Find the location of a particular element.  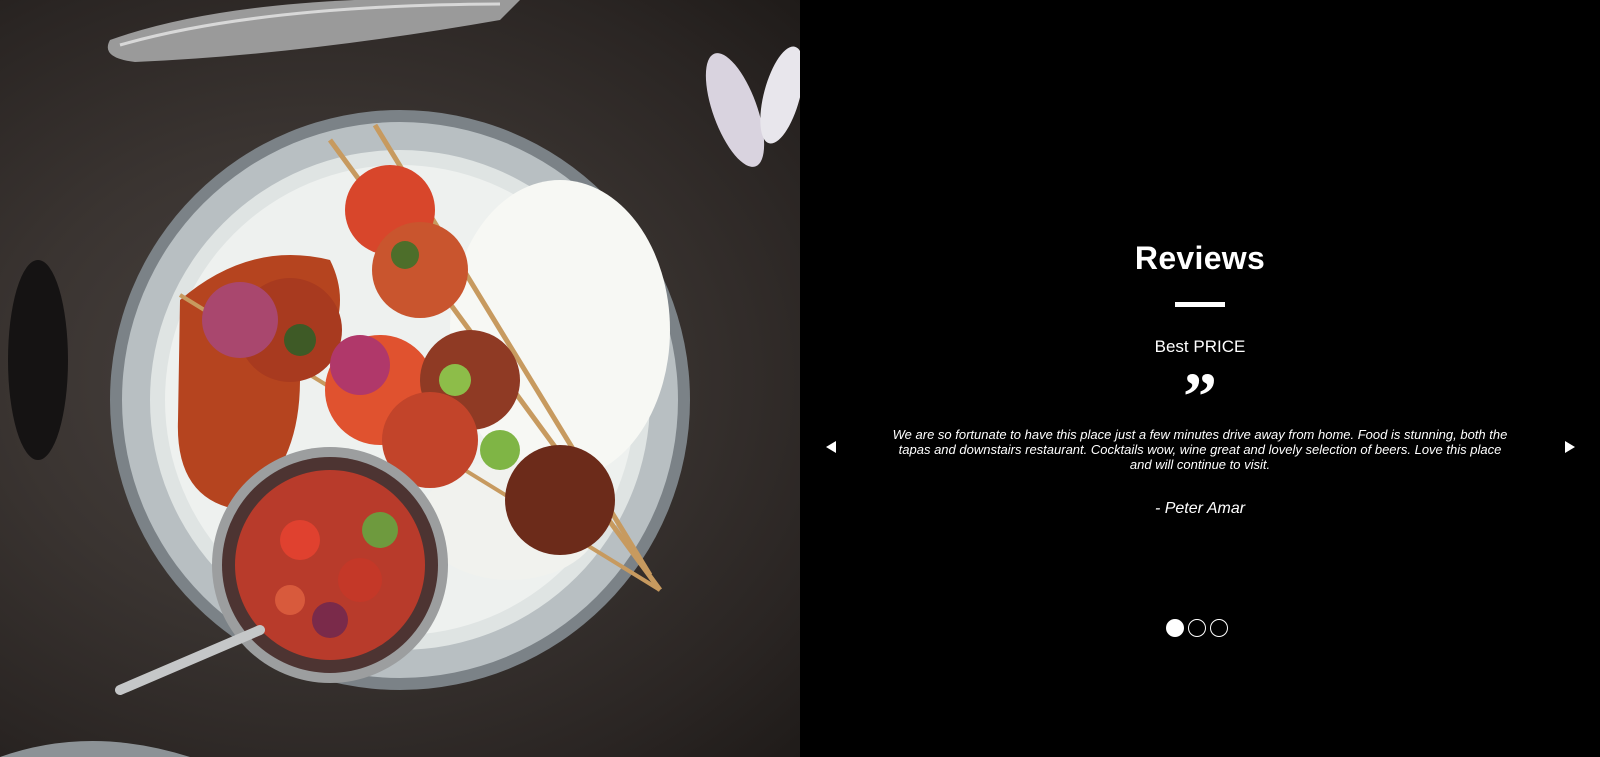

next-review-button is located at coordinates (1570, 449).